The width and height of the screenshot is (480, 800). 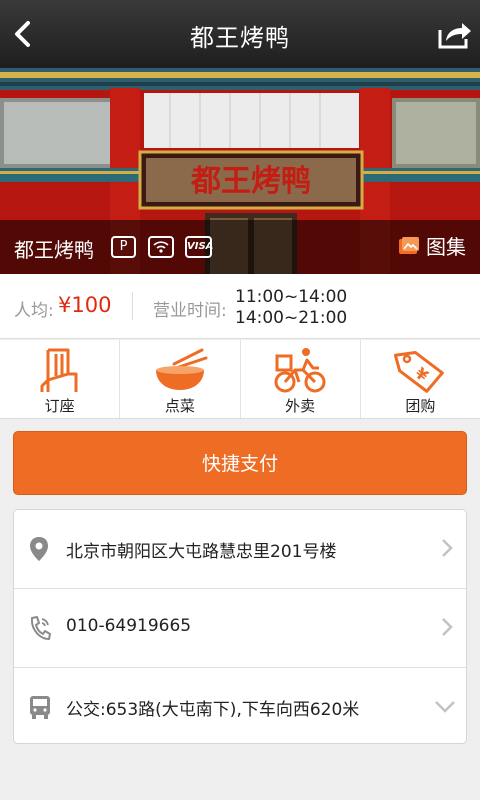 I want to click on address-text: 北京市朝阳区大屯路慧忠里201号楼, so click(x=201, y=552).